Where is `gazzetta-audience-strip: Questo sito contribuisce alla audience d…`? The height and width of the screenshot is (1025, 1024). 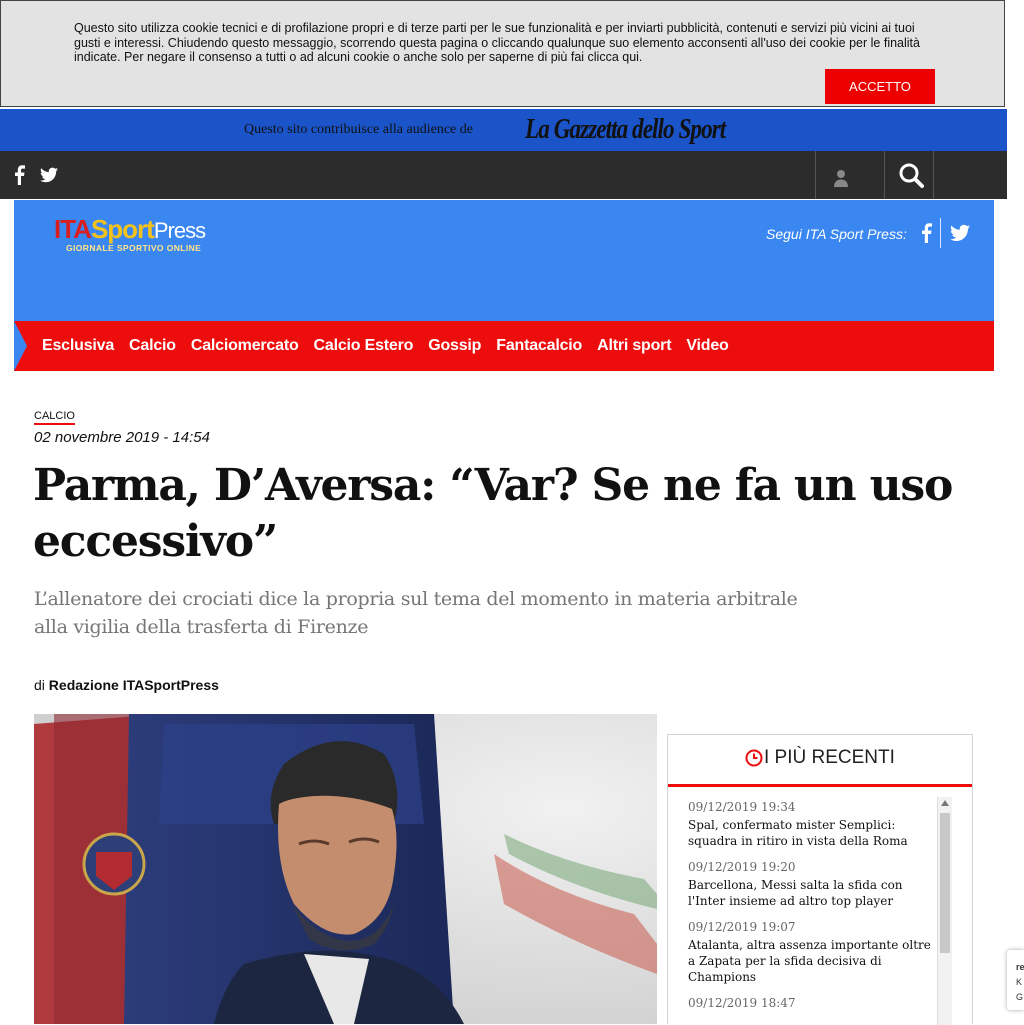
gazzetta-audience-strip: Questo sito contribuisce alla audience d… is located at coordinates (503, 130).